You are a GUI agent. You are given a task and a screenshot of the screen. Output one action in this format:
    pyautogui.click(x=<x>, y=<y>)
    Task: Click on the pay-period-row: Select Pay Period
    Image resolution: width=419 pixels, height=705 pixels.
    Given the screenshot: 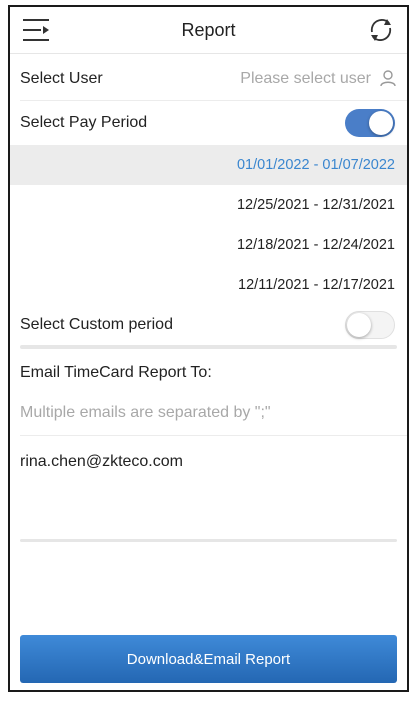 What is the action you would take?
    pyautogui.click(x=208, y=123)
    